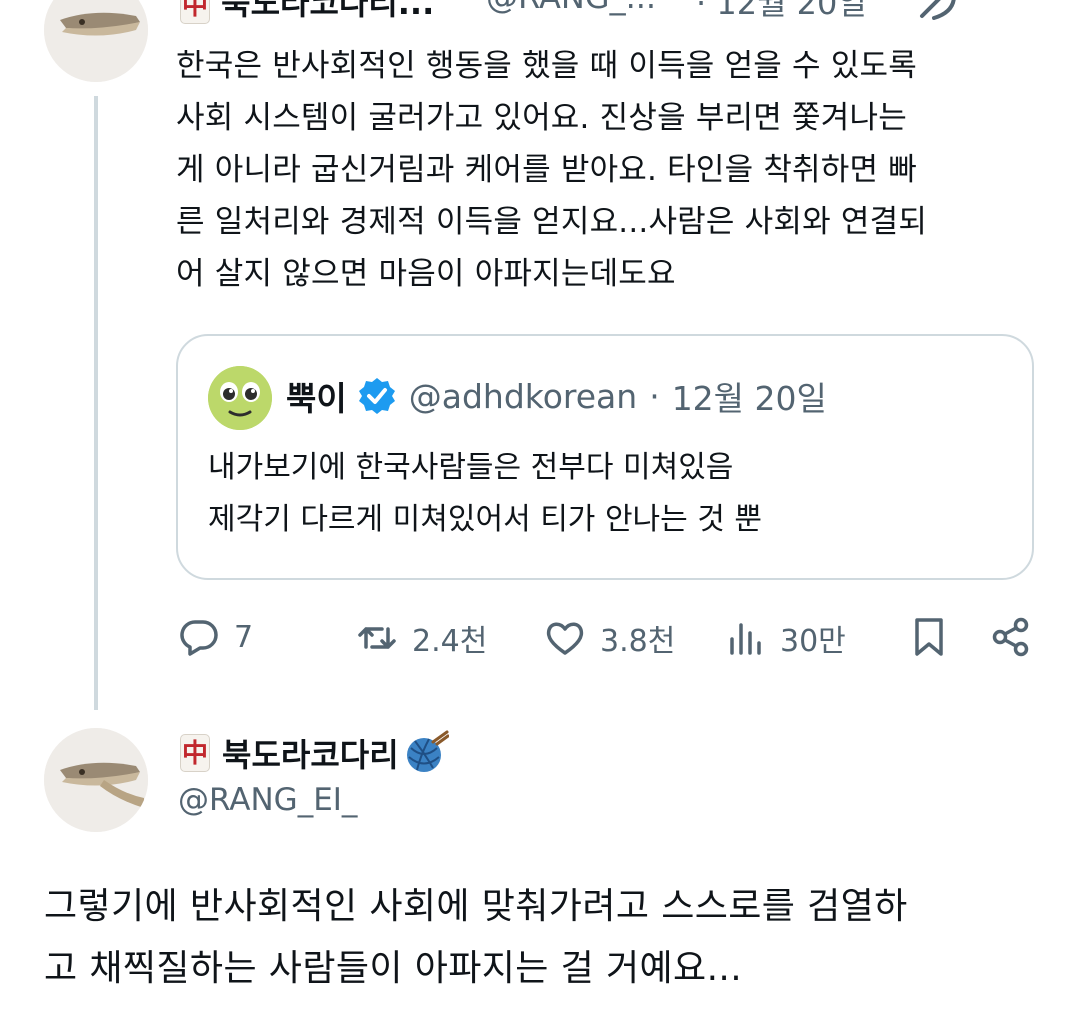  What do you see at coordinates (377, 638) in the screenshot?
I see `repost-icon` at bounding box center [377, 638].